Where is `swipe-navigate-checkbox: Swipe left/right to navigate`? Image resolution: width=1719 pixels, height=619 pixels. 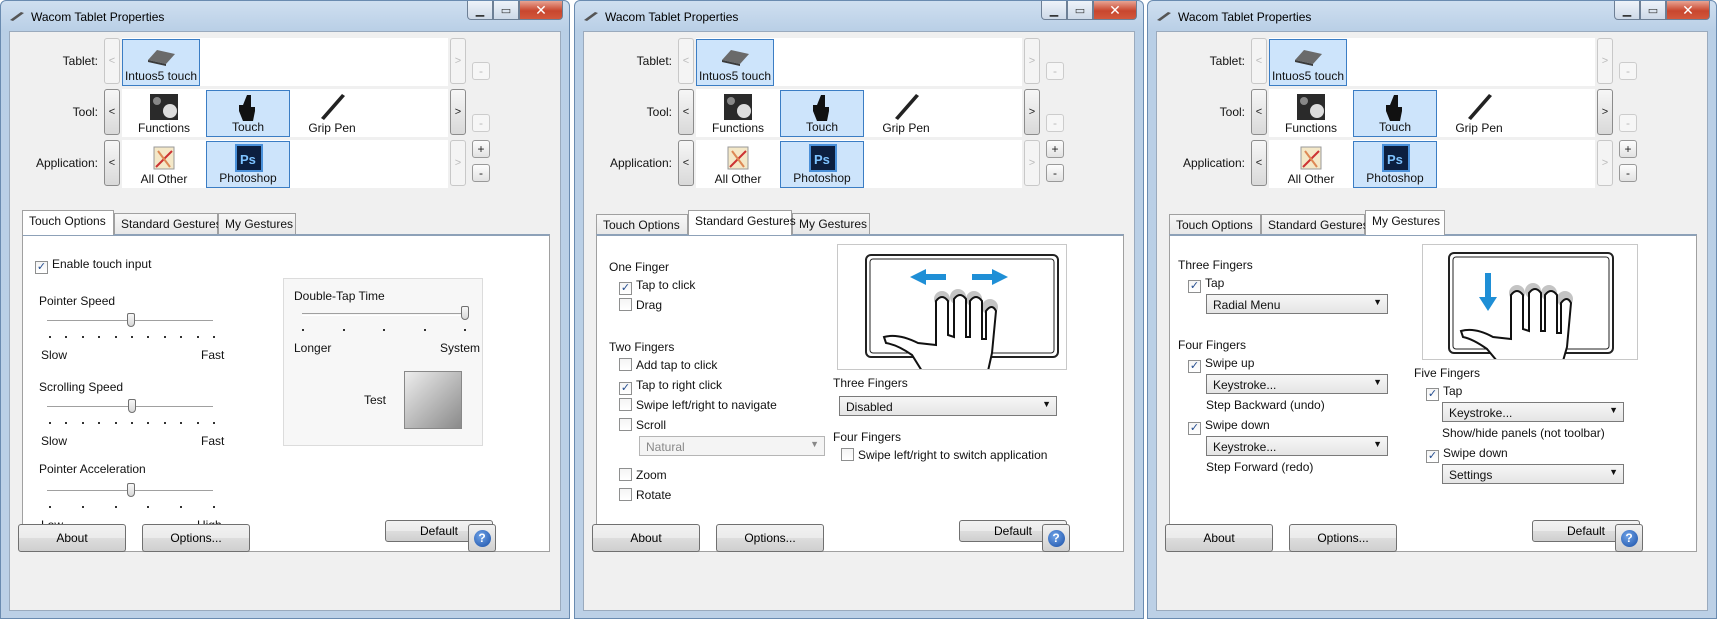
swipe-navigate-checkbox: Swipe left/right to navigate is located at coordinates (698, 405).